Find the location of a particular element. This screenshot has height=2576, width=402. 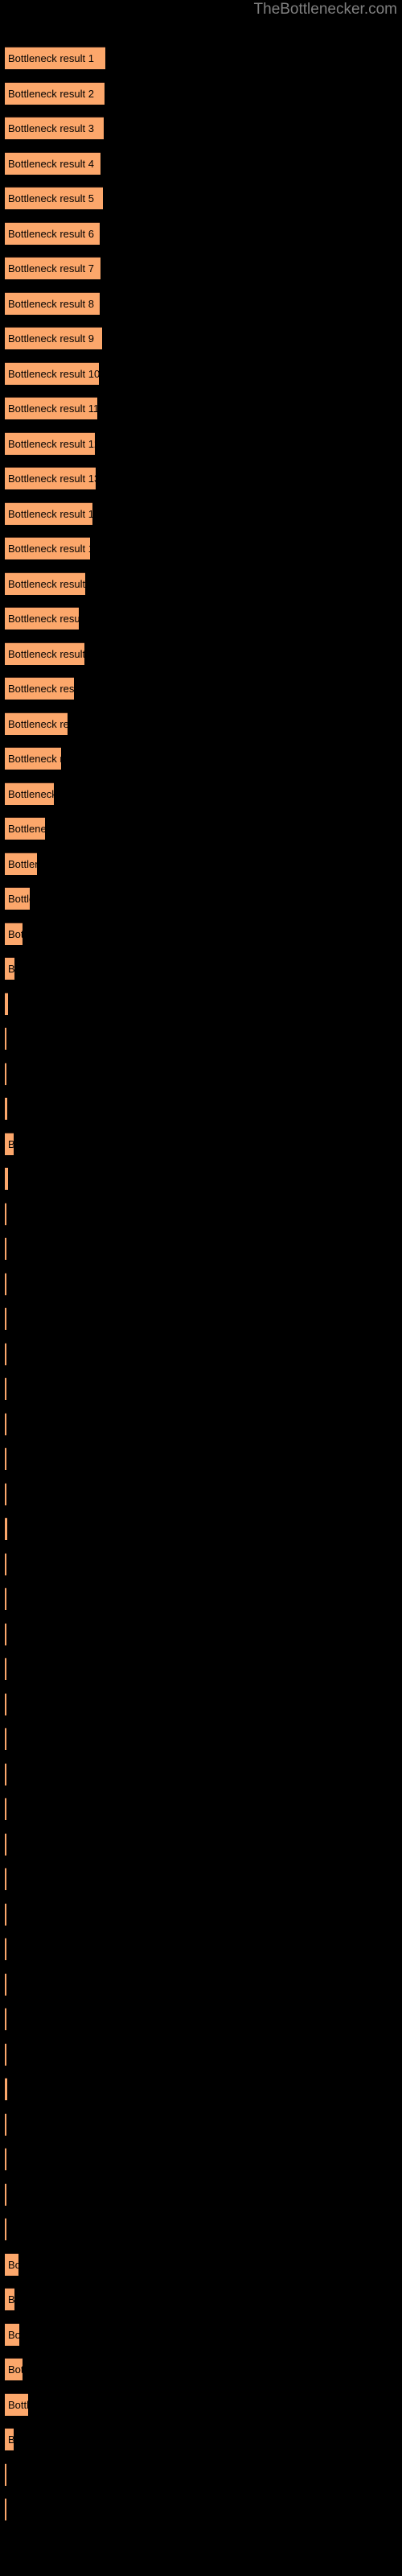

bar-row: Bottleneck result 14 is located at coordinates (48, 513).